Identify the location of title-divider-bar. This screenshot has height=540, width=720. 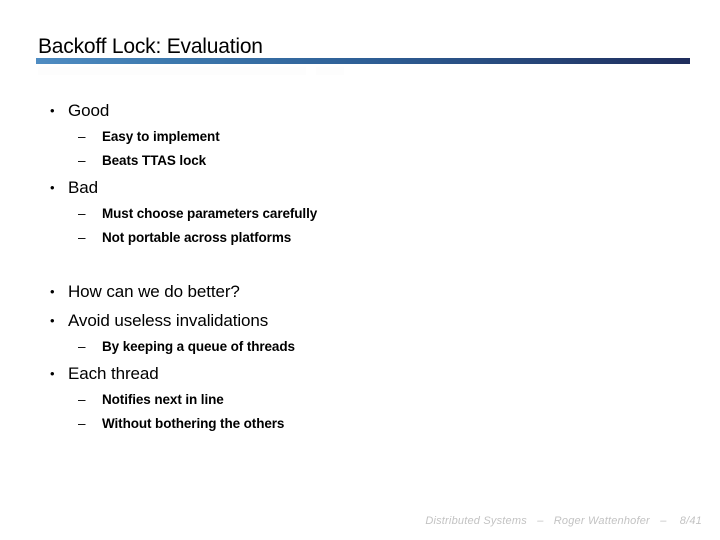
(363, 61).